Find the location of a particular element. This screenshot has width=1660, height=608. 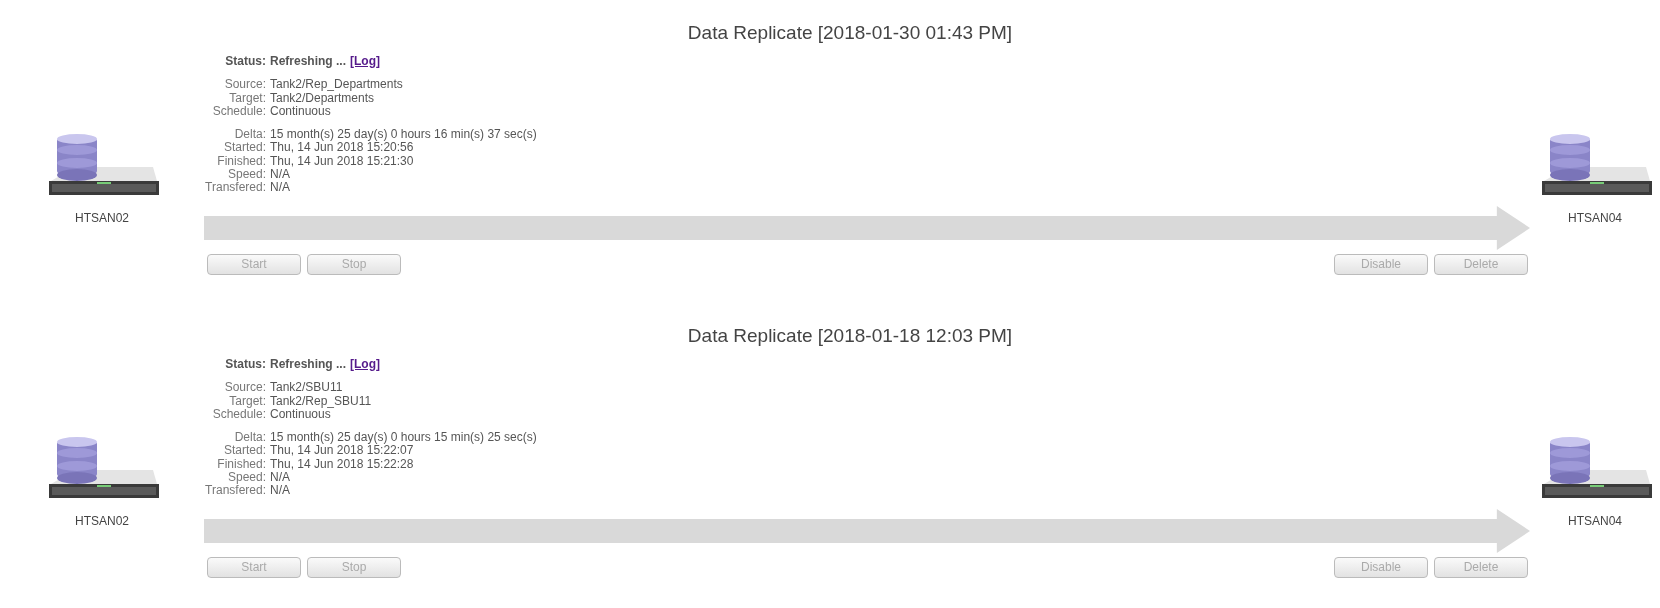

field-value: Thu, 14 Jun 2018 15:22:07 is located at coordinates (342, 451).